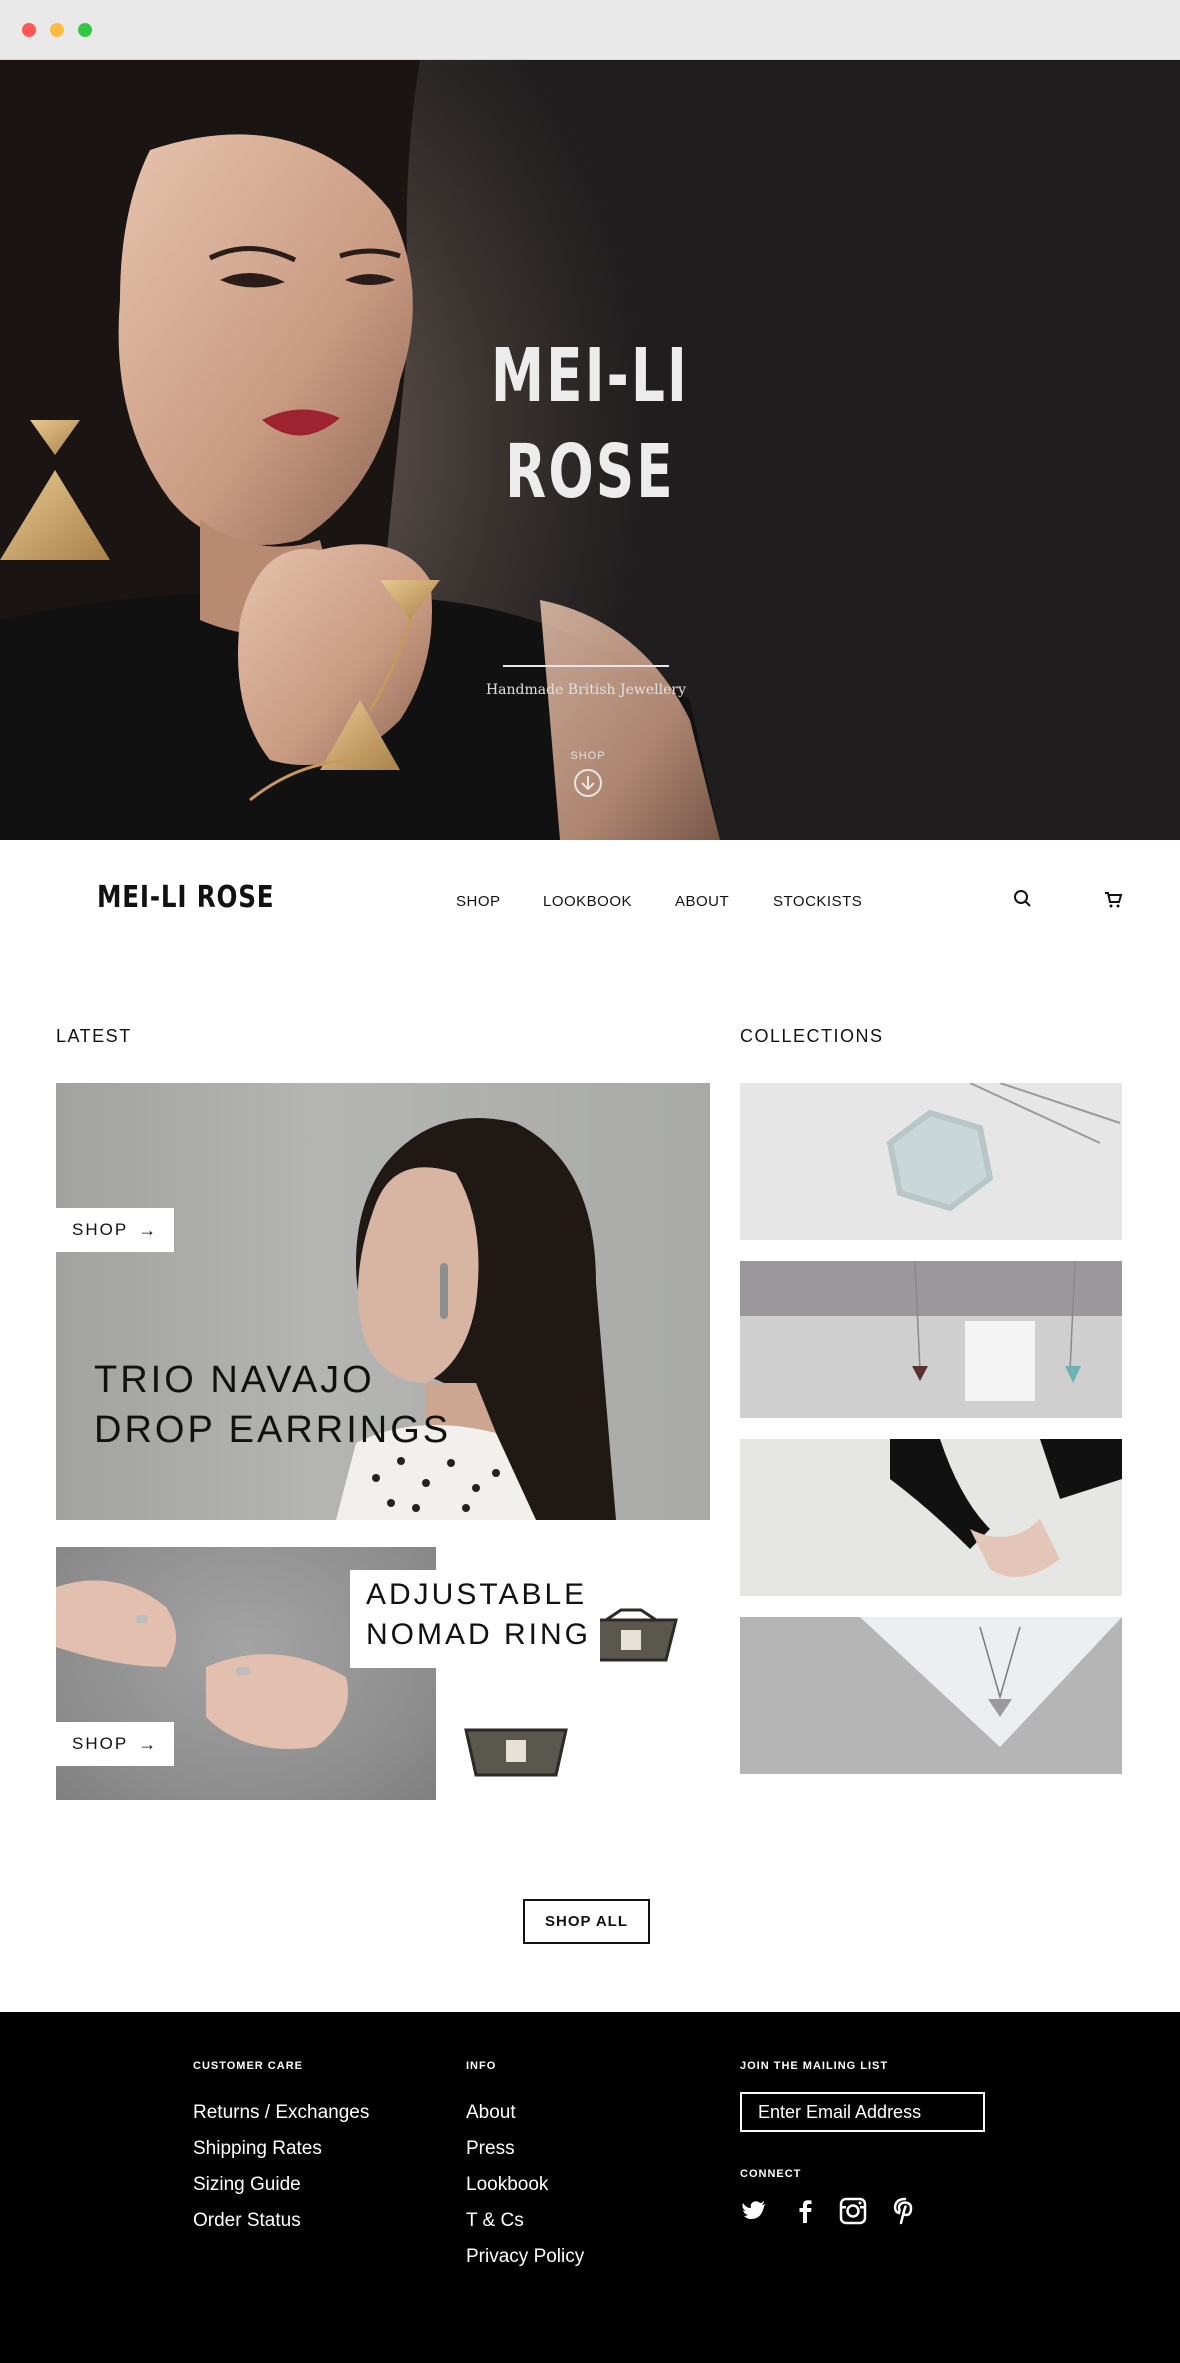 The image size is (1180, 2363). Describe the element at coordinates (755, 2211) in the screenshot. I see `twitter-icon` at that location.